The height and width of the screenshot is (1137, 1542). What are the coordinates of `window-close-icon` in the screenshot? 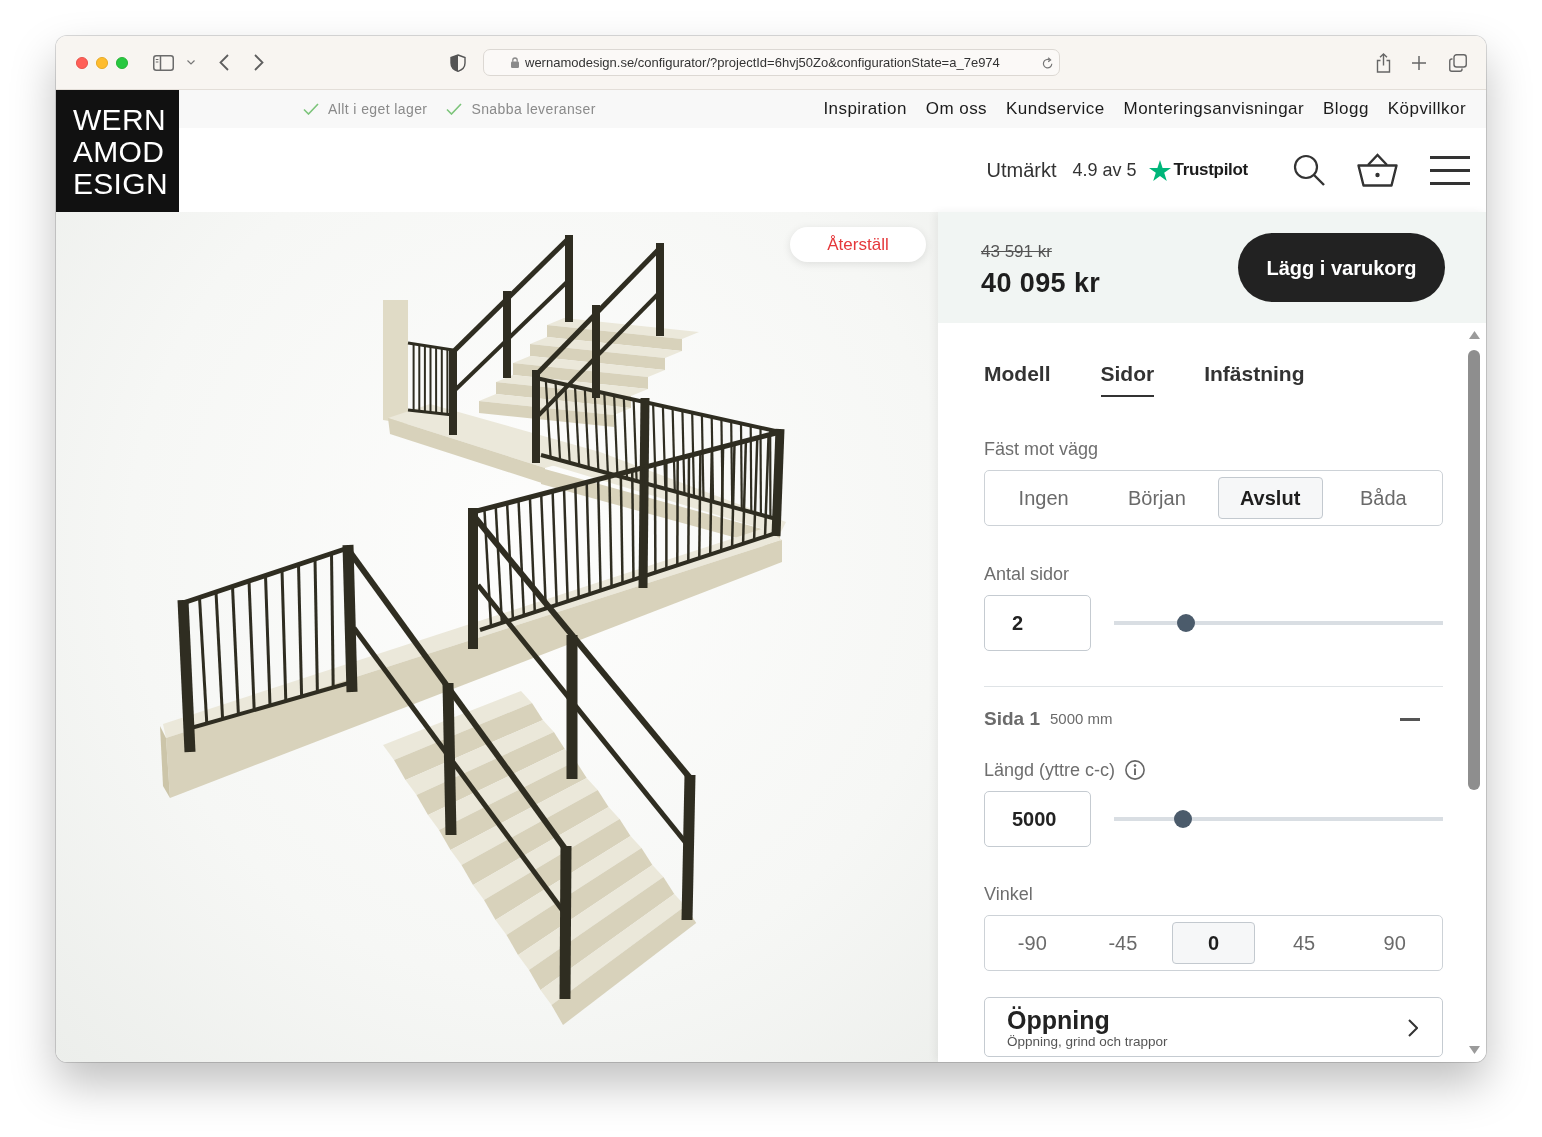 It's located at (82, 62).